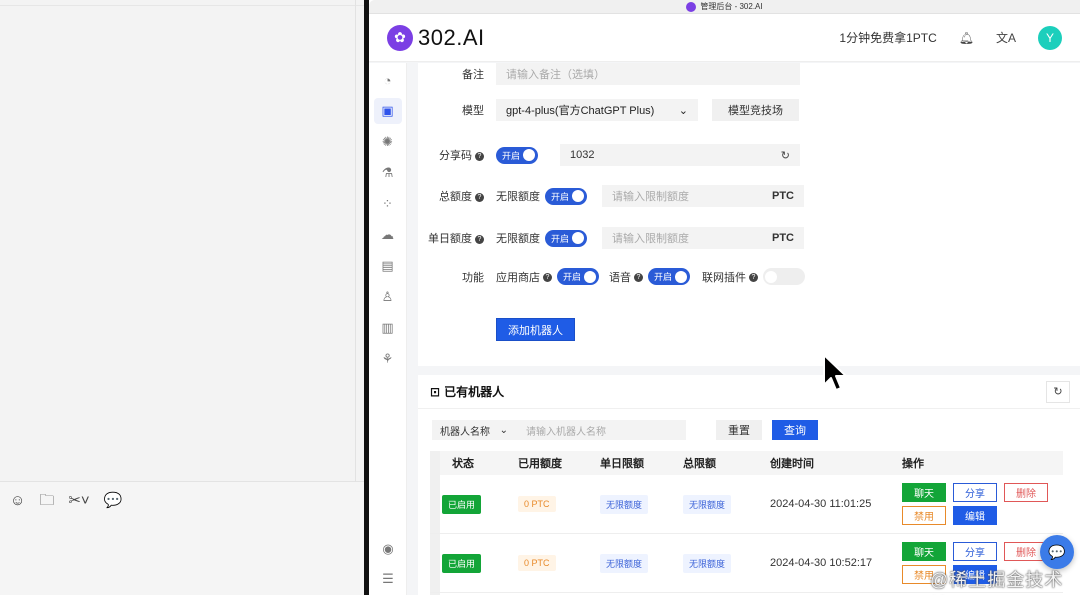 This screenshot has width=1080, height=595. Describe the element at coordinates (703, 238) in the screenshot. I see `daily-quota-input: 请输入限制额度 PTC` at that location.